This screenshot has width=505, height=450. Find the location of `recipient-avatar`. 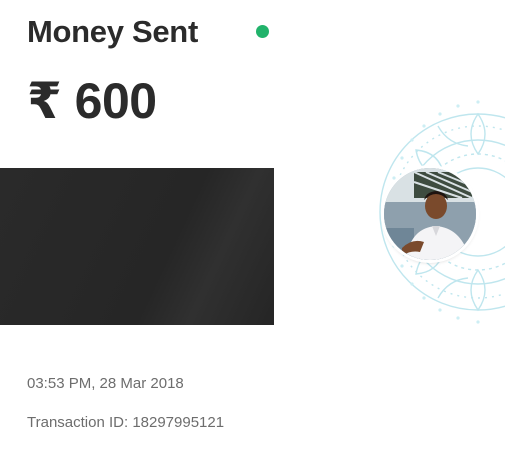

recipient-avatar is located at coordinates (430, 214).